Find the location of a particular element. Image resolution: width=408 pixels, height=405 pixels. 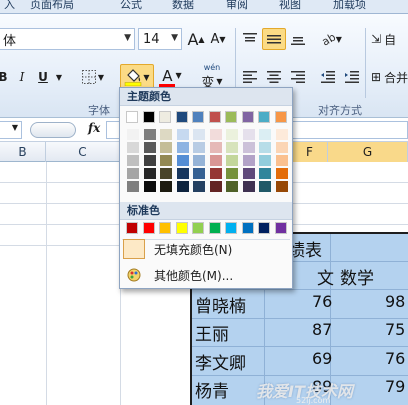

align-top-button is located at coordinates (250, 39).